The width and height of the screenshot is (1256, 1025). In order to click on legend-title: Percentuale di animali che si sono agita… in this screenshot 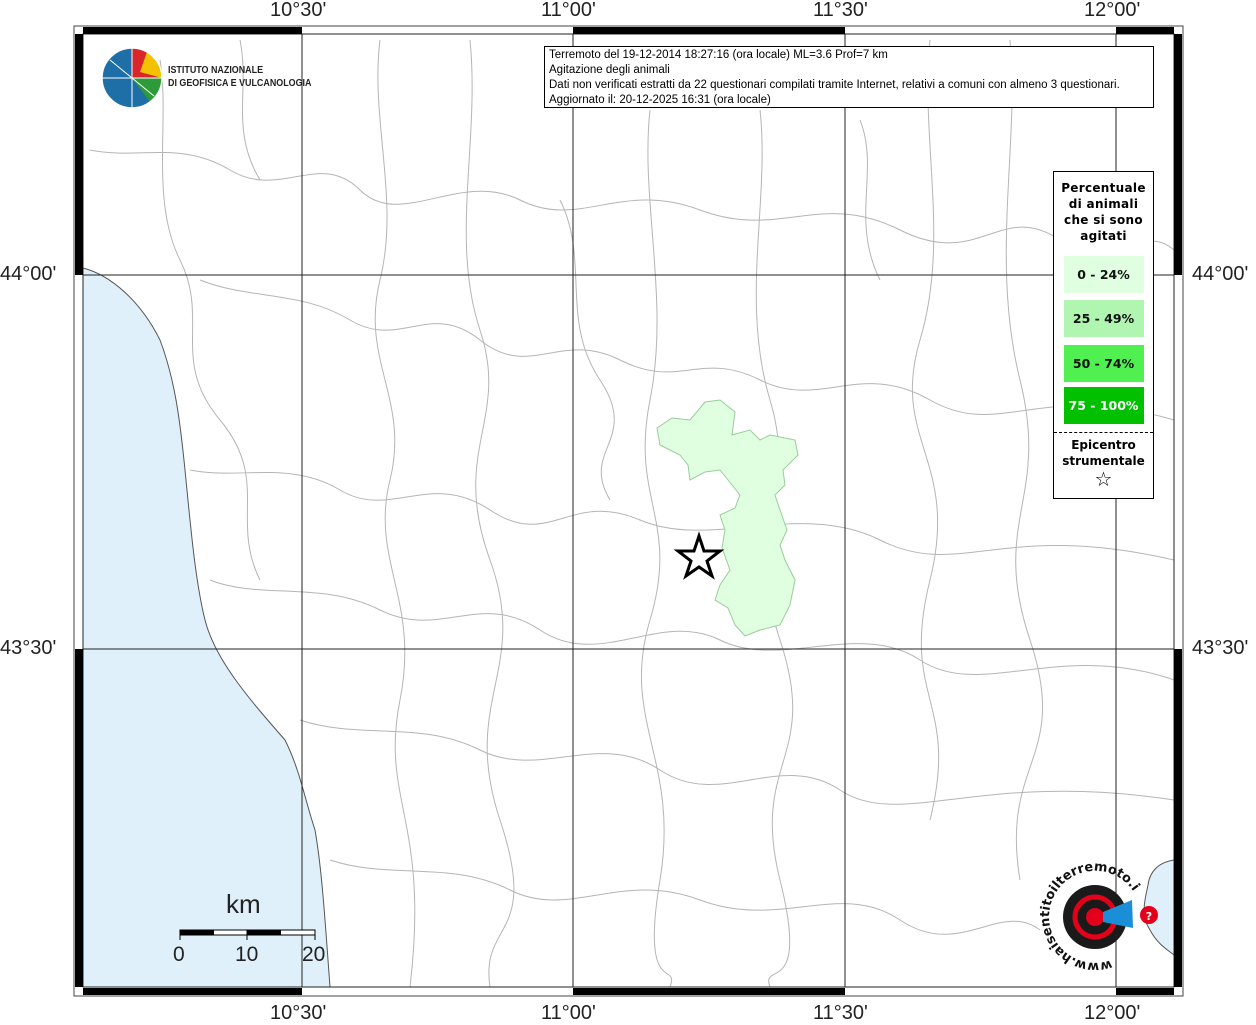, I will do `click(1103, 212)`.